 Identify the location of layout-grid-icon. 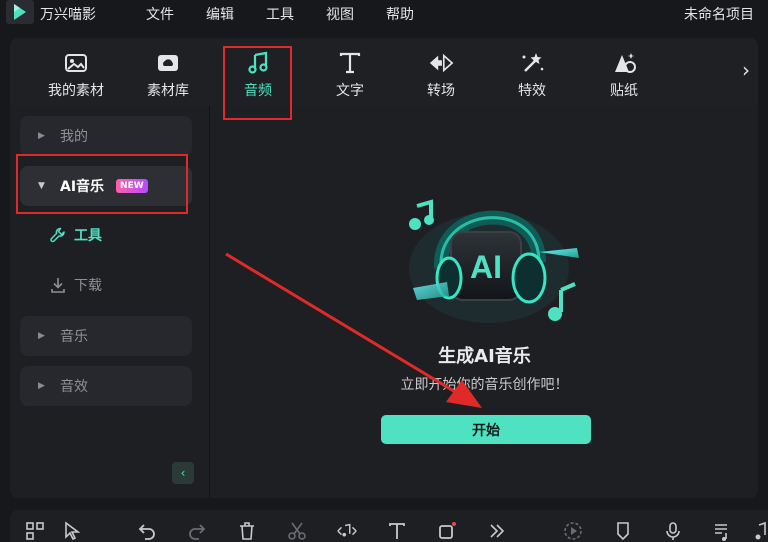
(35, 531).